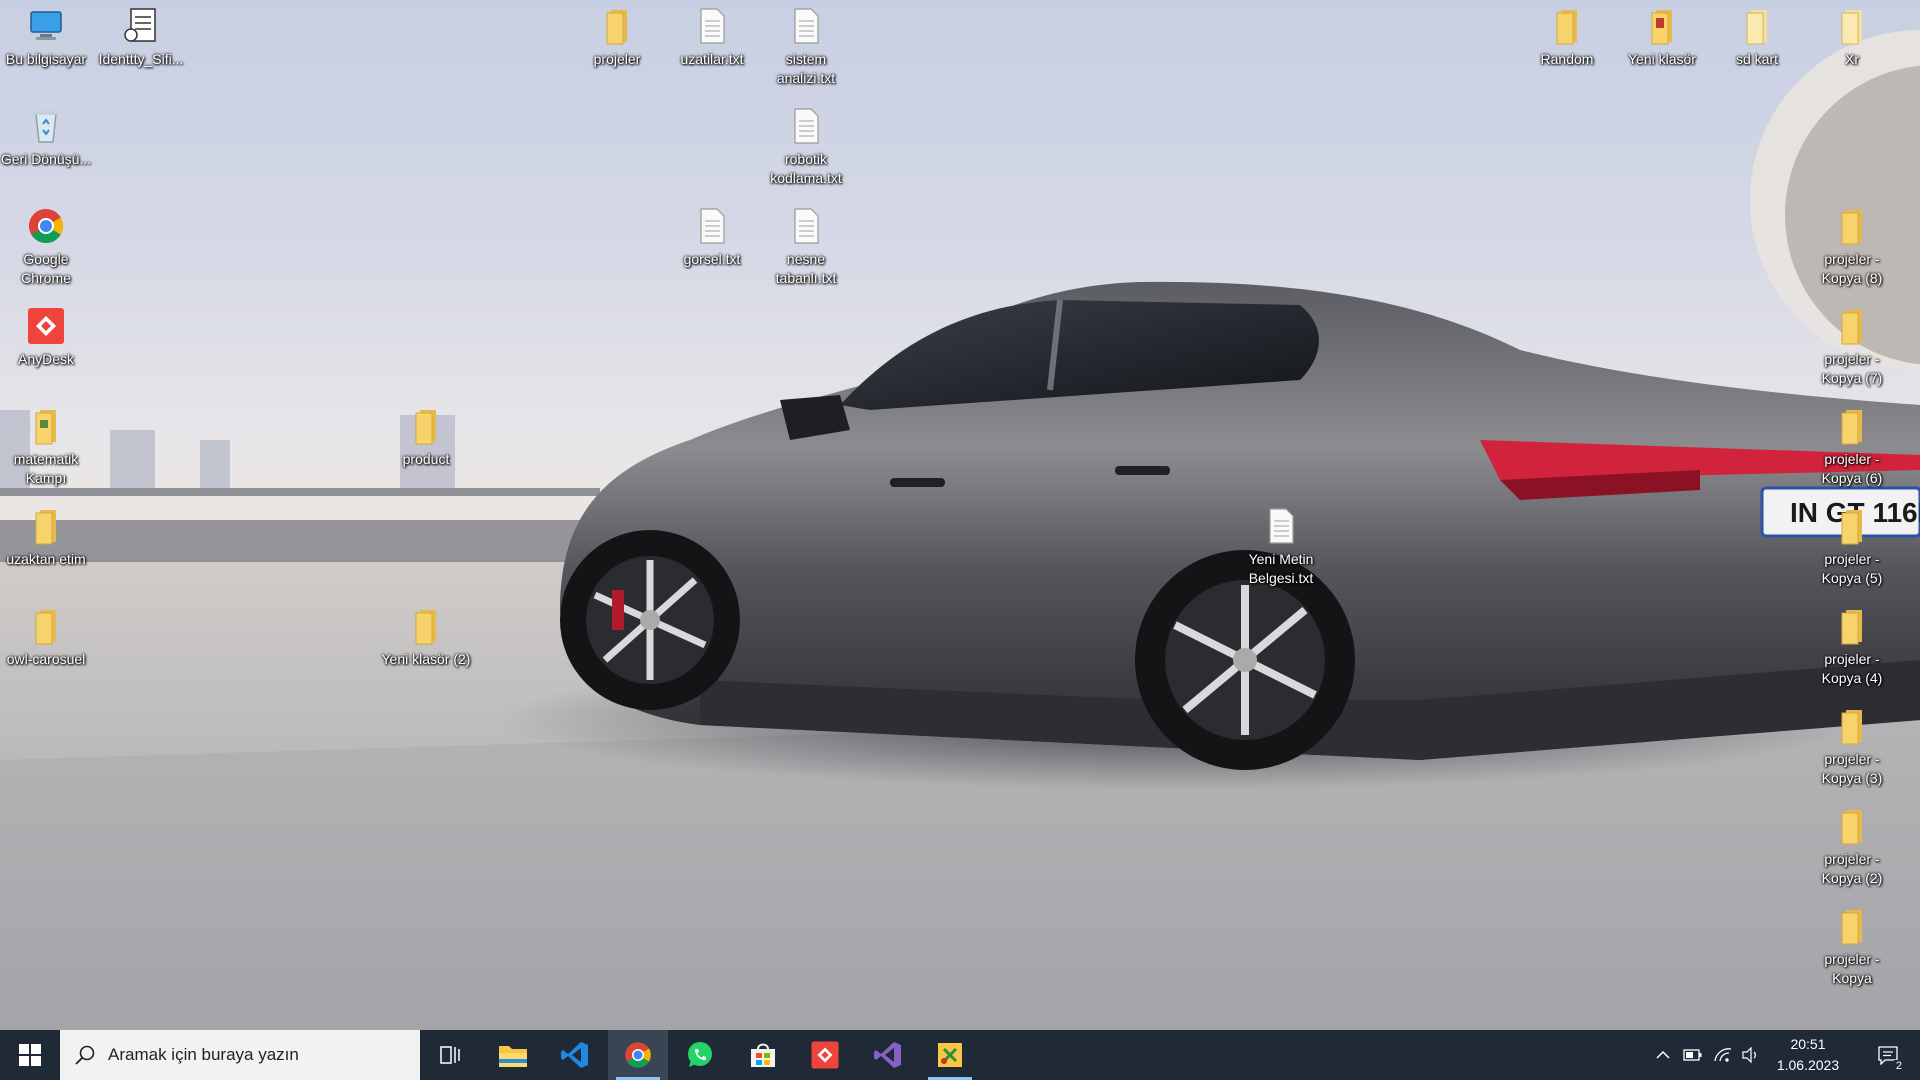 The width and height of the screenshot is (1920, 1080). I want to click on desktop-icon-folder: owl-carosuel, so click(46, 636).